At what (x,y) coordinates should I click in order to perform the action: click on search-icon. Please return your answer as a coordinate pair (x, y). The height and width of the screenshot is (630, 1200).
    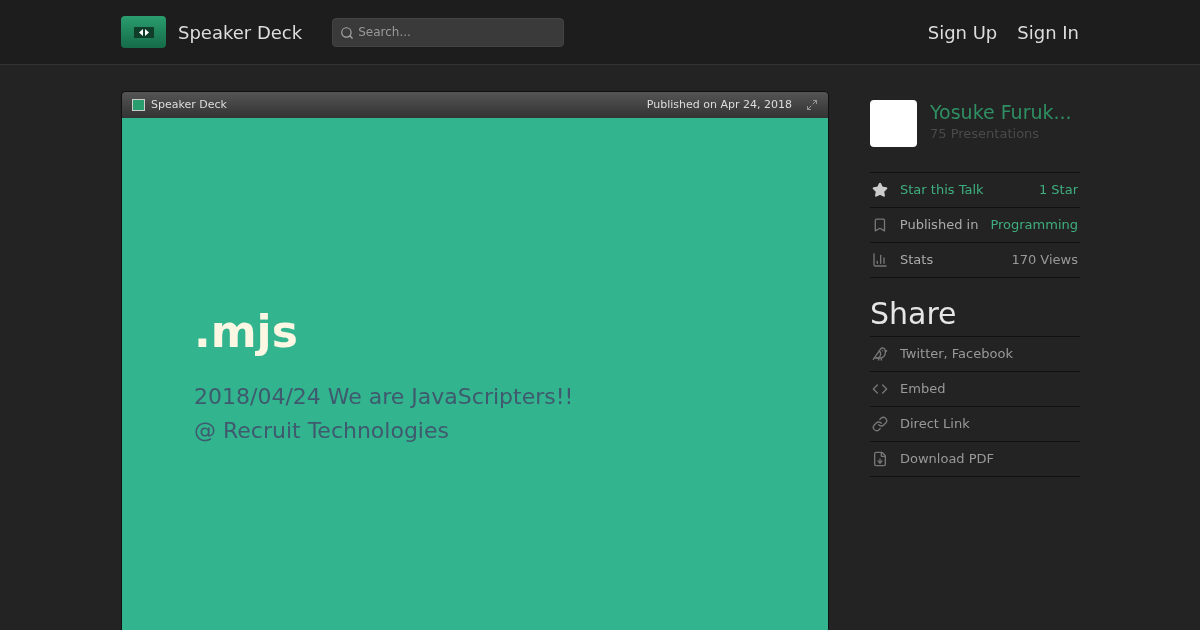
    Looking at the image, I should click on (347, 32).